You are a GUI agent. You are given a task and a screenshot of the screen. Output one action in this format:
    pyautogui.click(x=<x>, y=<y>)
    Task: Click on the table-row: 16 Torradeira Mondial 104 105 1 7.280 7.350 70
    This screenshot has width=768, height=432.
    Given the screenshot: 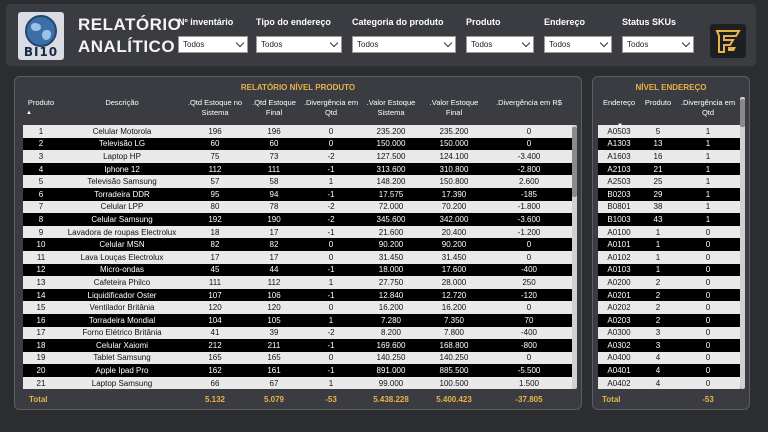 What is the action you would take?
    pyautogui.click(x=298, y=320)
    